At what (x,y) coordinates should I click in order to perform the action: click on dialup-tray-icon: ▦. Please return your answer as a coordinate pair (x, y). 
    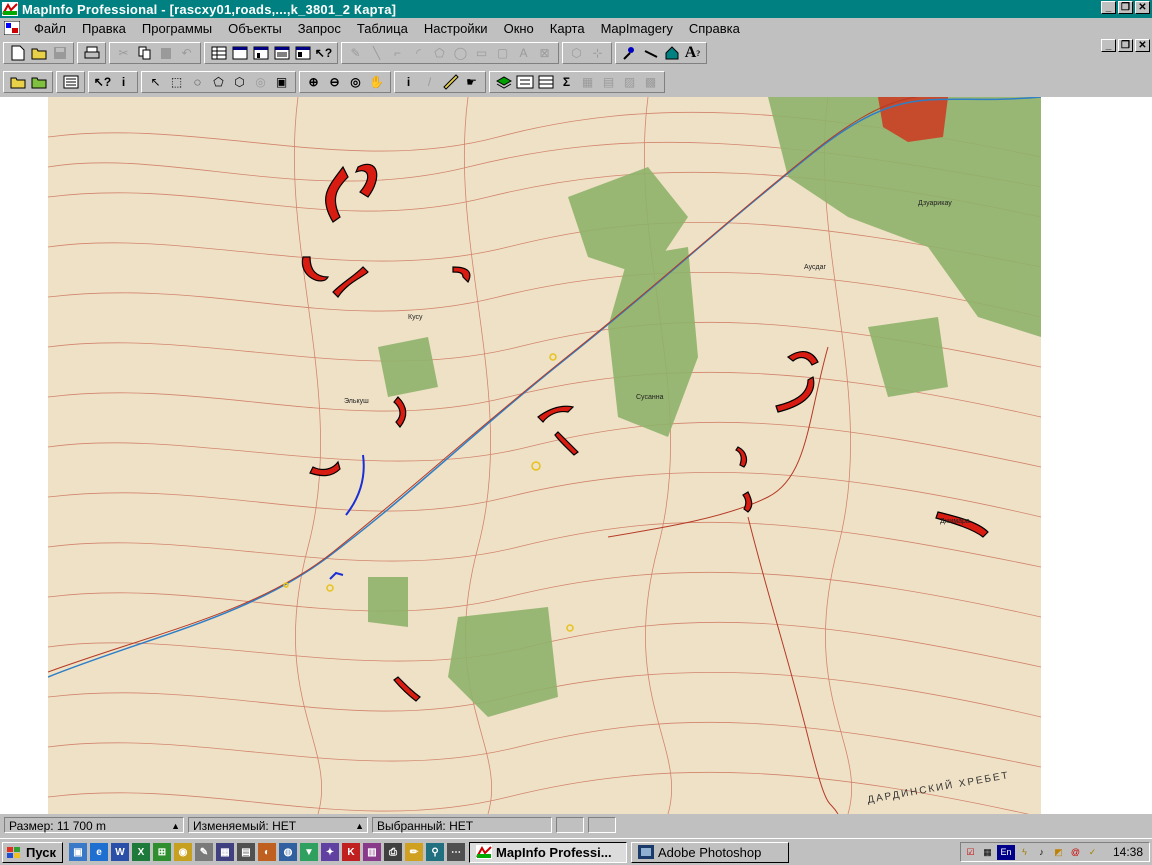
    Looking at the image, I should click on (987, 852).